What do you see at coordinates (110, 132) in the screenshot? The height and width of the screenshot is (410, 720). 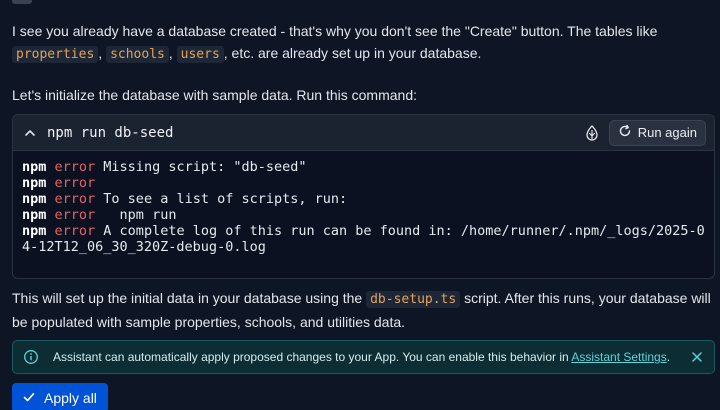 I see `shell-command-text: npm run db-seed` at bounding box center [110, 132].